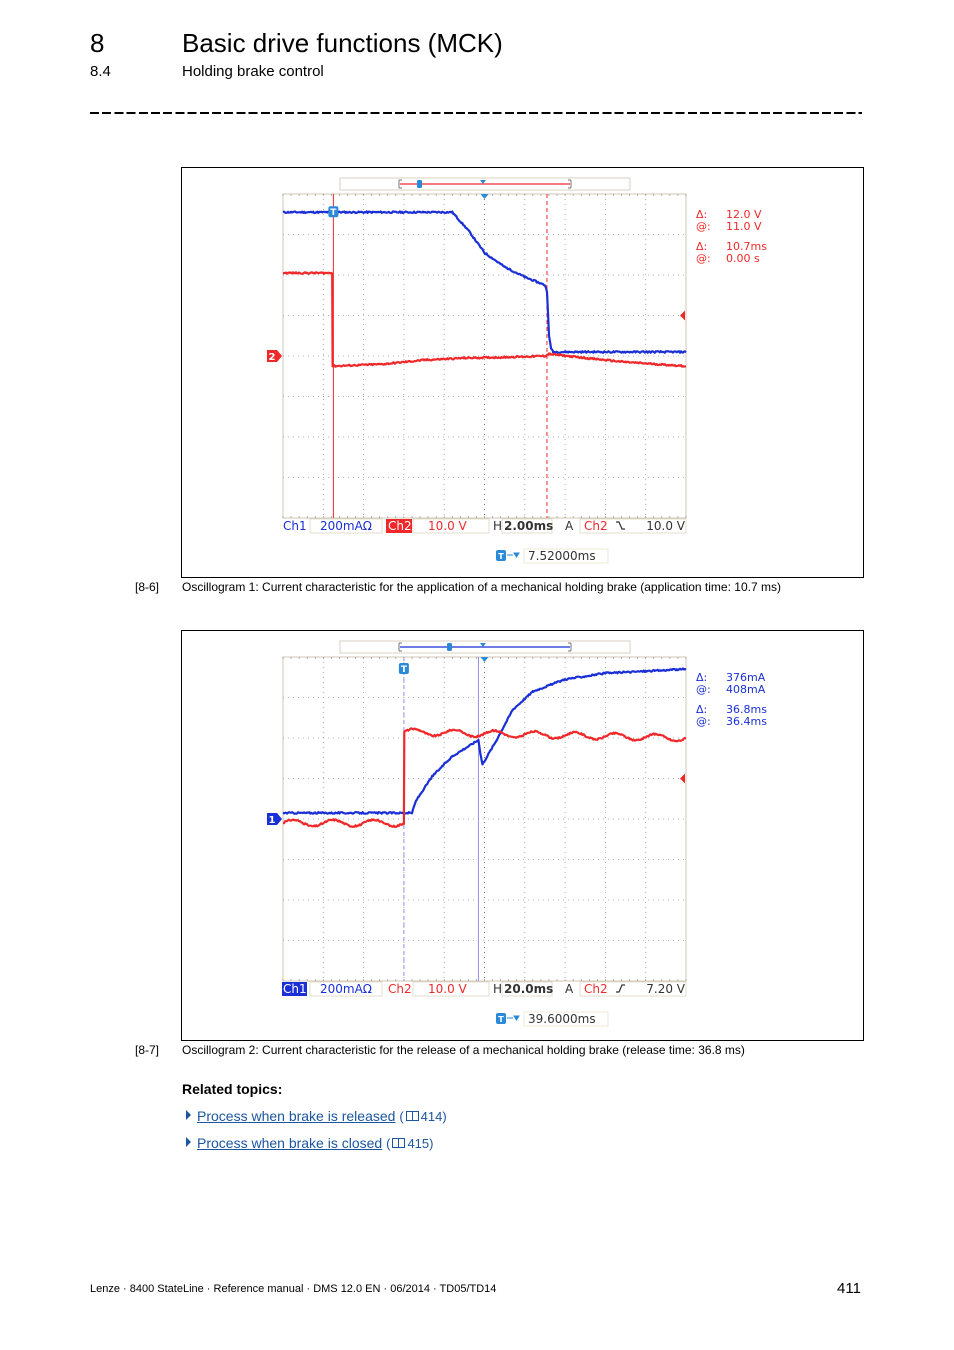  What do you see at coordinates (746, 721) in the screenshot?
I see `readout-value: 36.4ms` at bounding box center [746, 721].